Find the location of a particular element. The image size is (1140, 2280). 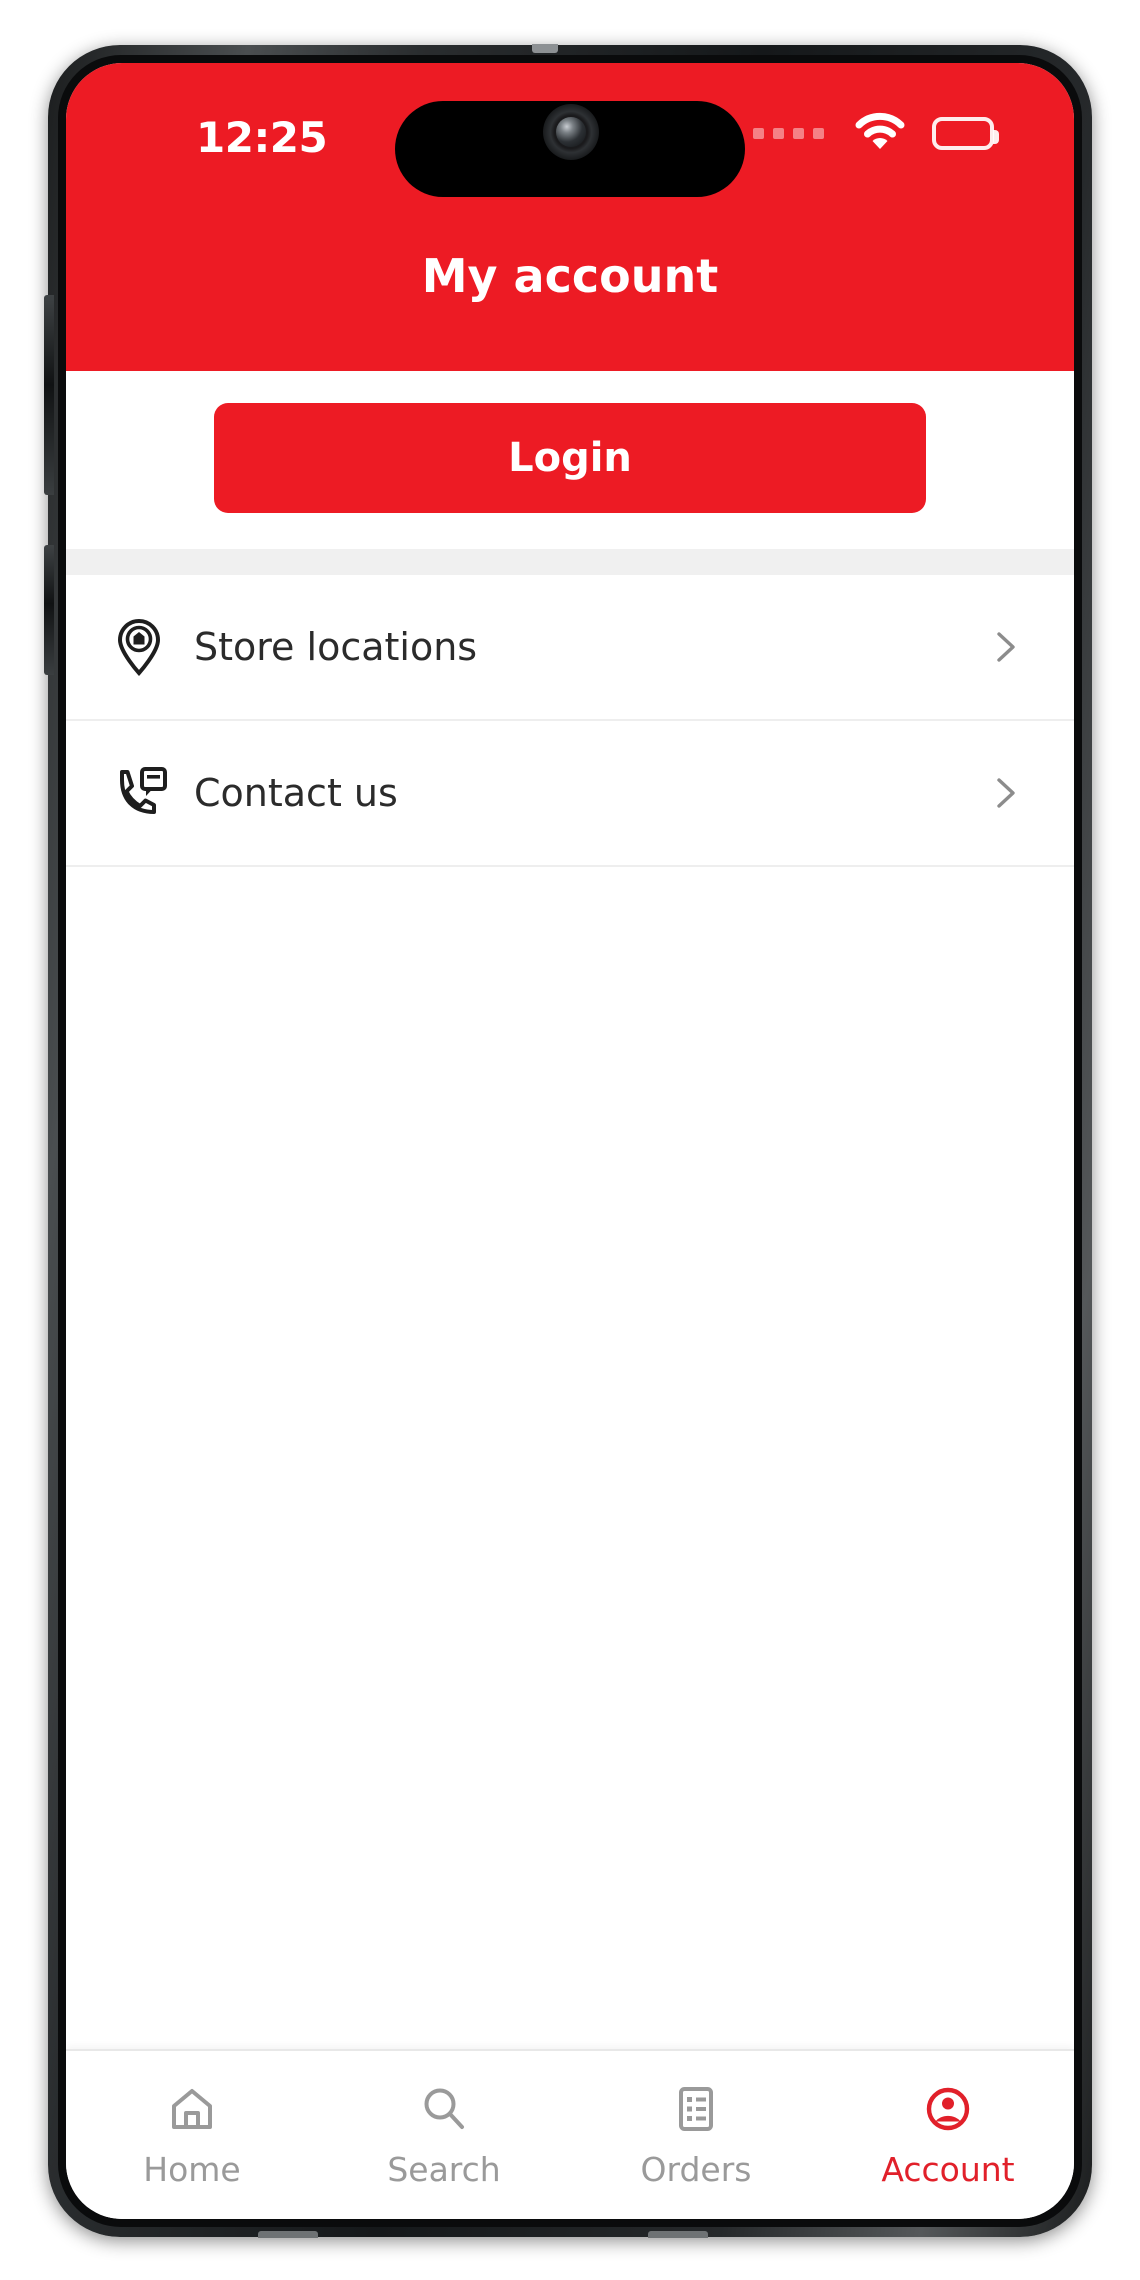

login-section: Login is located at coordinates (570, 460).